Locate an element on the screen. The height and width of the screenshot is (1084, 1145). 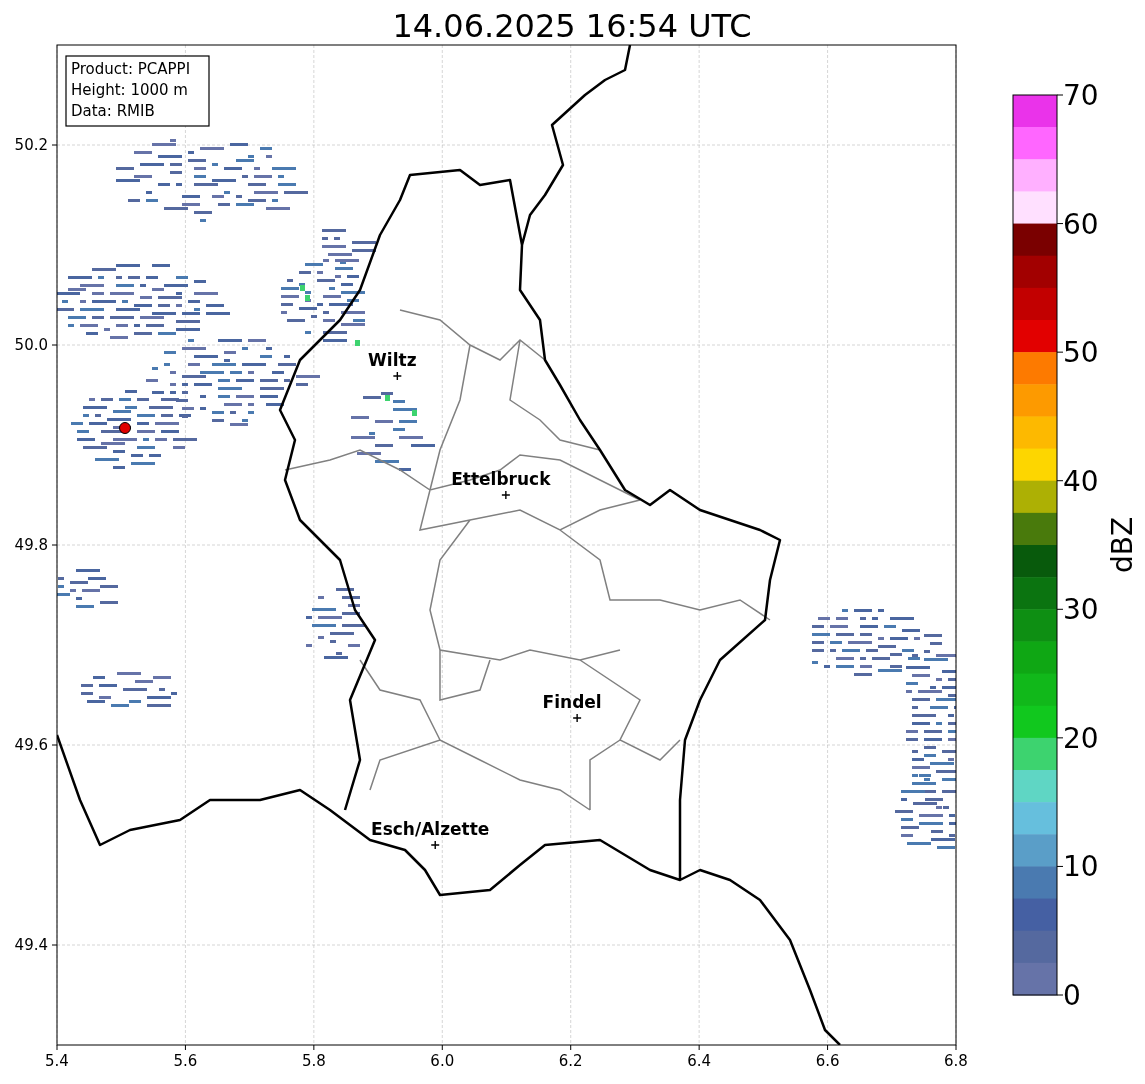
city-label: Esch/Alzette is located at coordinates (430, 829).